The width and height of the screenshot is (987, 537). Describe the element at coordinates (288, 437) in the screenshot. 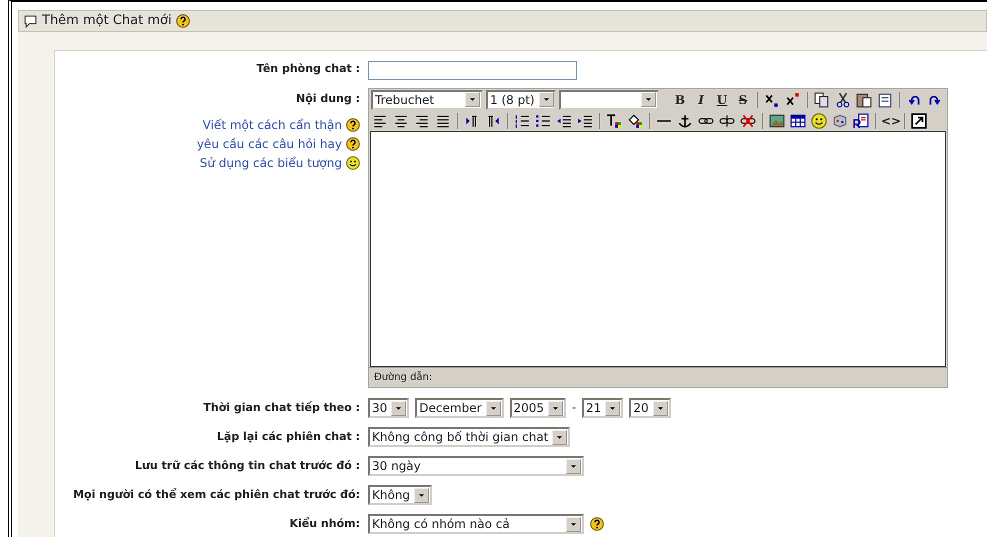

I see `field-label: Lặp lại các phiên chat :` at that location.